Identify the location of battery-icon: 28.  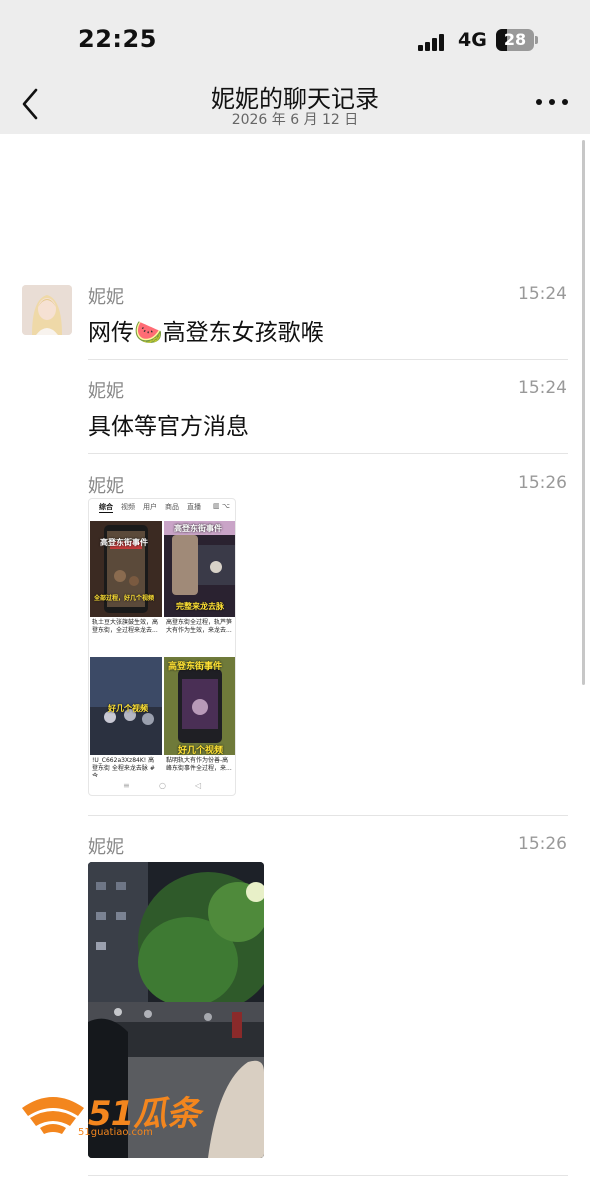
(515, 40).